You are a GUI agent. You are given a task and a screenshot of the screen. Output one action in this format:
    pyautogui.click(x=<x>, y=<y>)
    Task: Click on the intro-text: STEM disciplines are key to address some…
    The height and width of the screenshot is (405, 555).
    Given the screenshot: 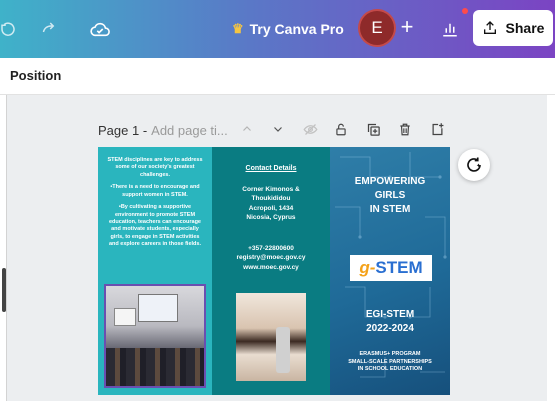 What is the action you would take?
    pyautogui.click(x=155, y=205)
    